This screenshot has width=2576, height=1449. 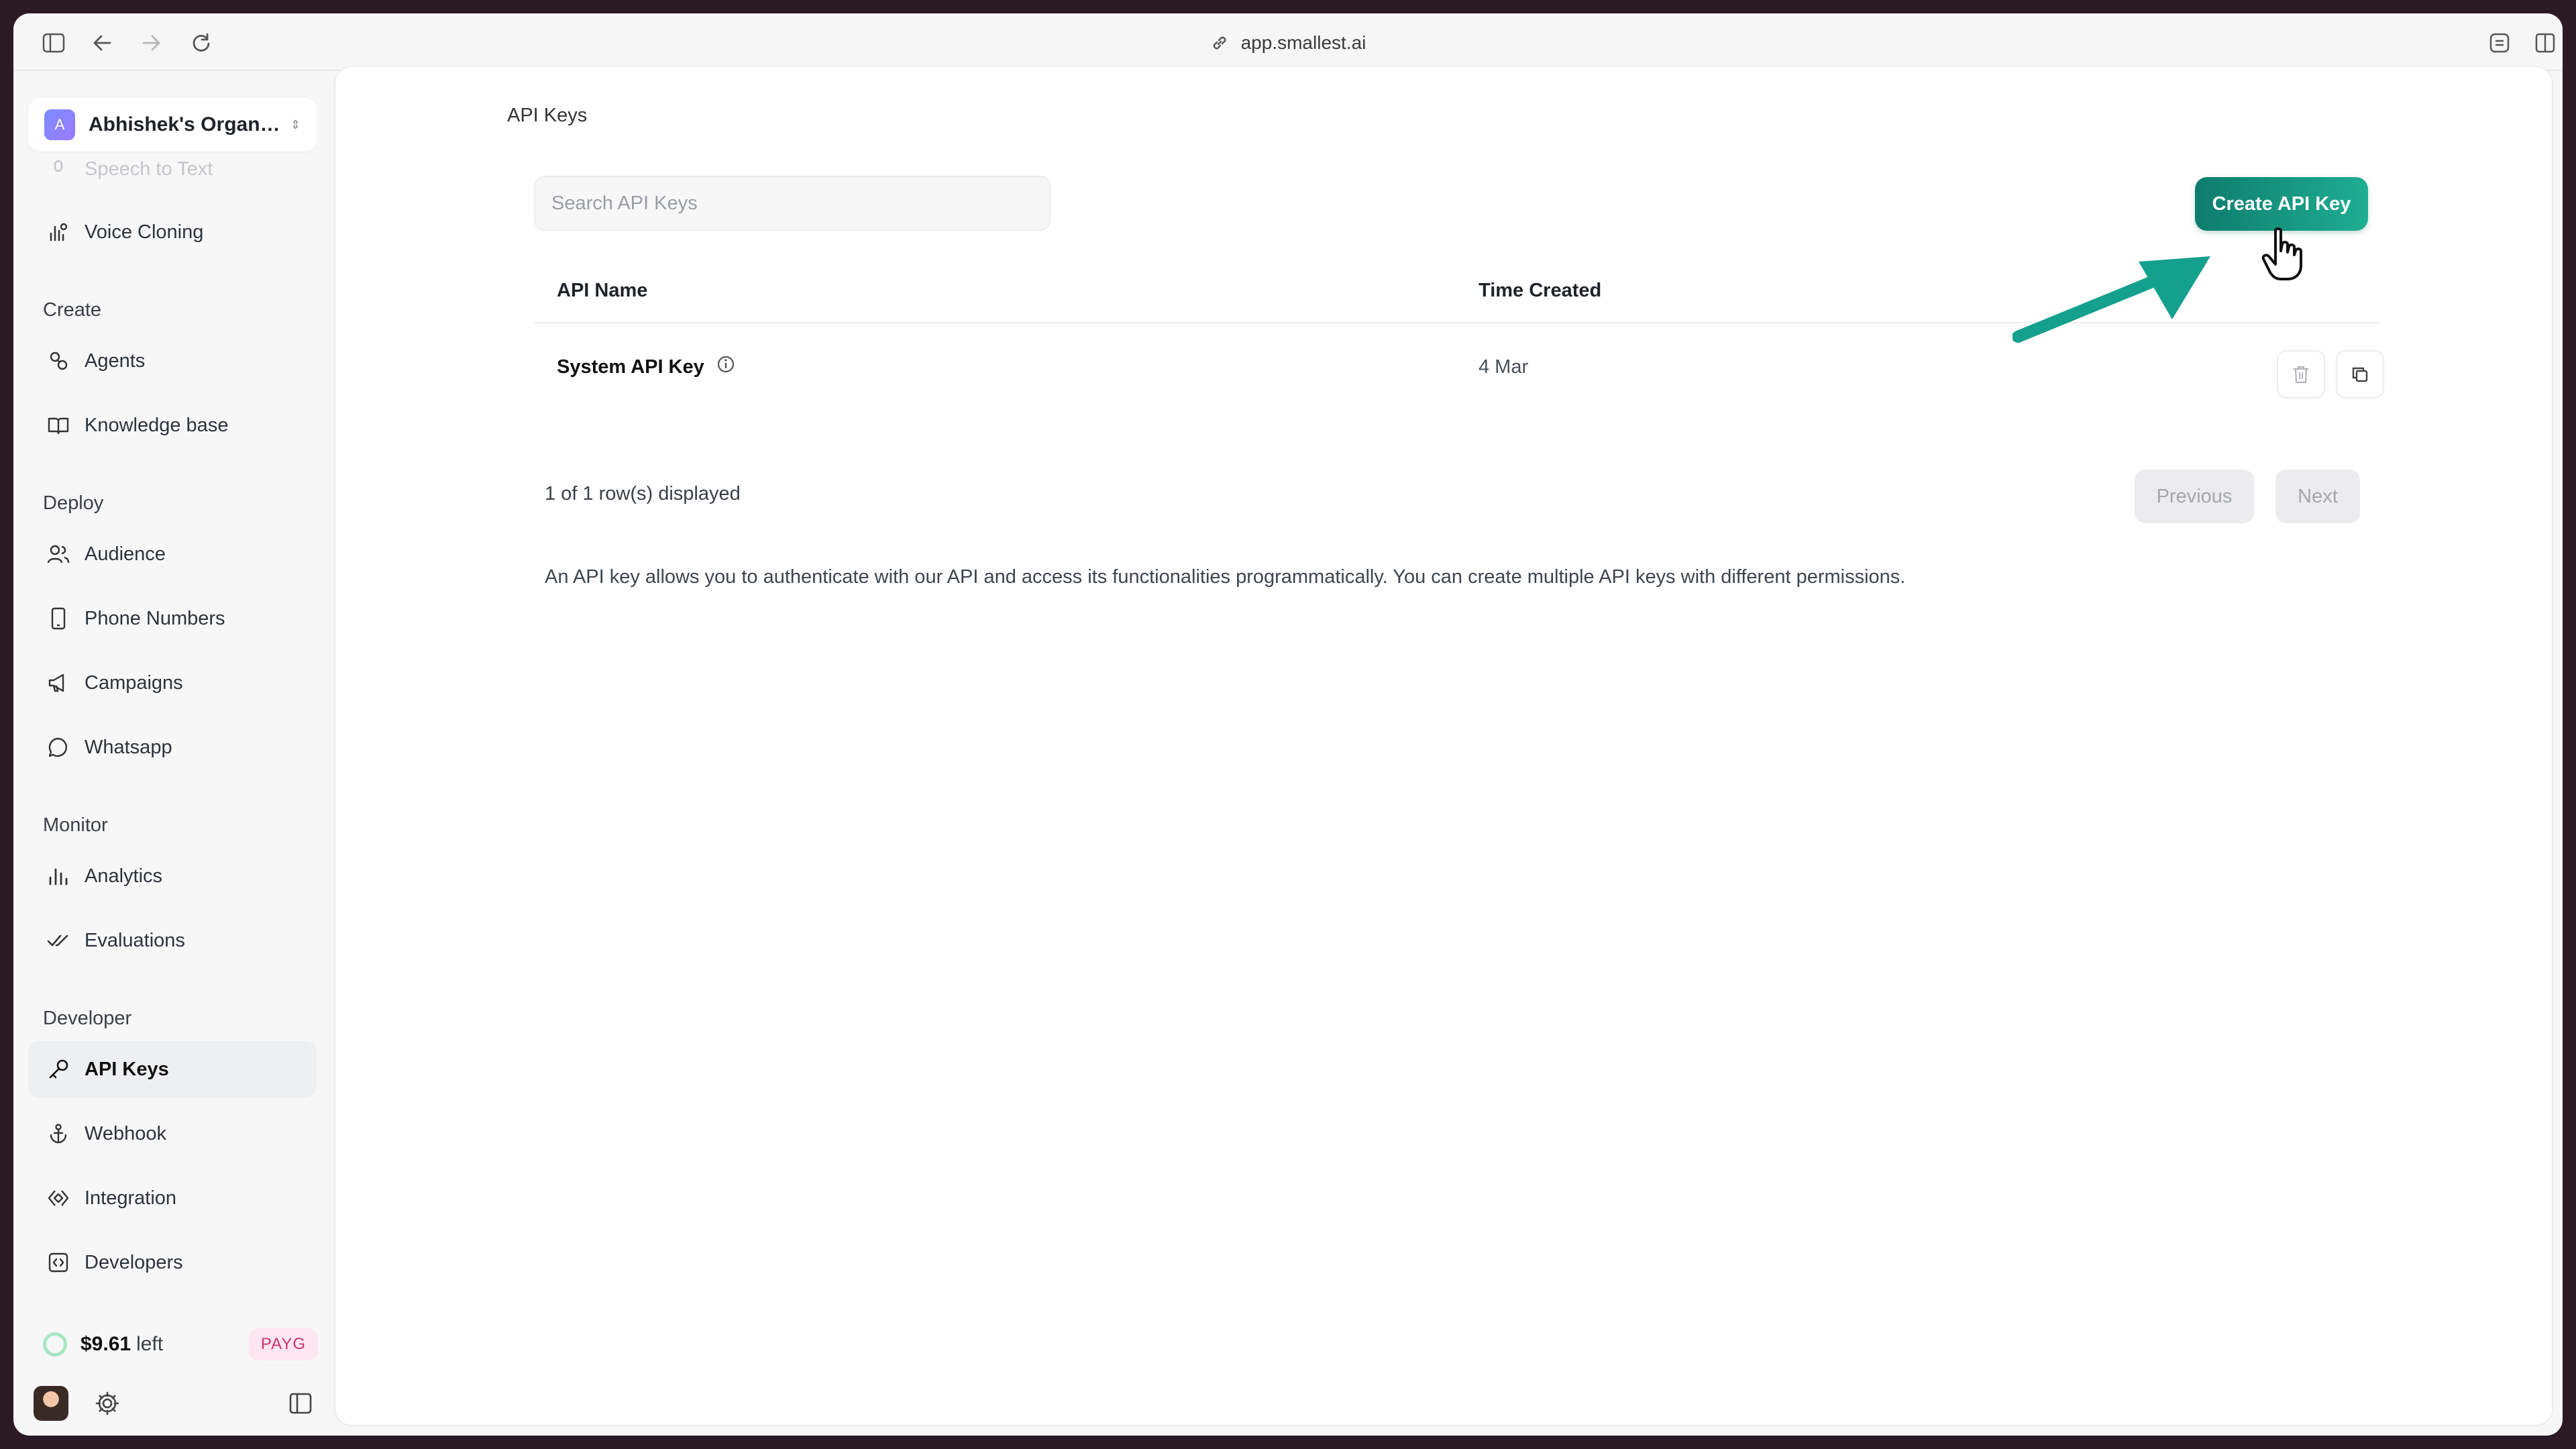 What do you see at coordinates (2499, 43) in the screenshot?
I see `reader-mode-icon` at bounding box center [2499, 43].